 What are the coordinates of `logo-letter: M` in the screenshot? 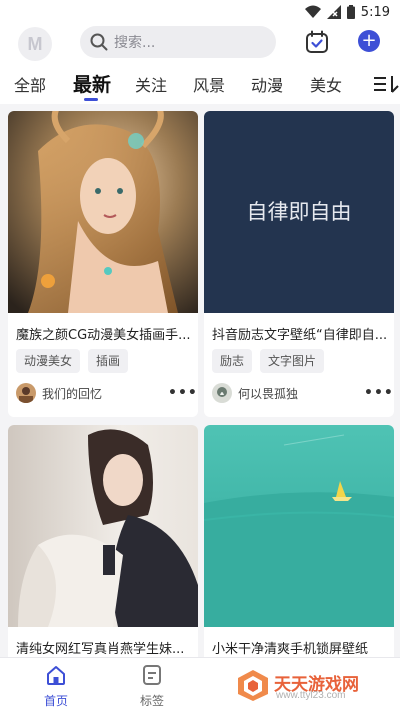 It's located at (35, 43).